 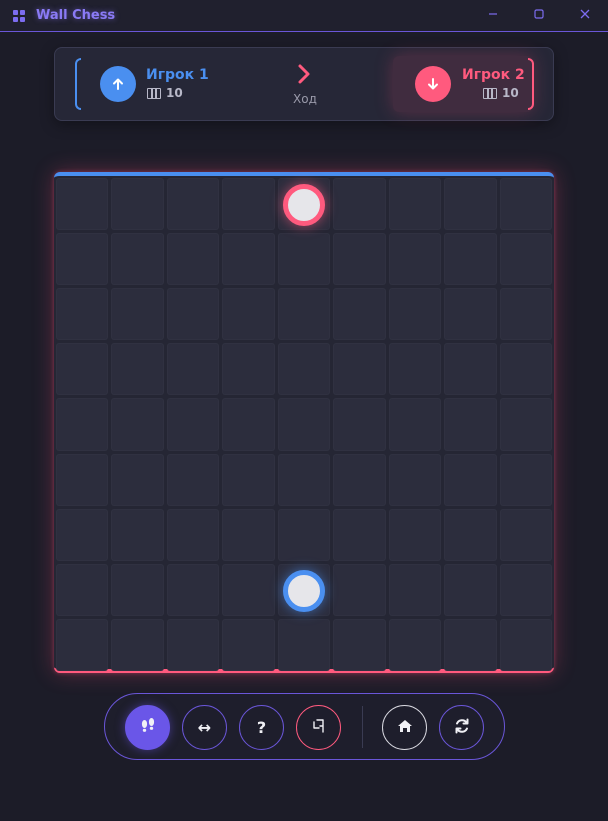 What do you see at coordinates (305, 74) in the screenshot?
I see `chevron-right-icon` at bounding box center [305, 74].